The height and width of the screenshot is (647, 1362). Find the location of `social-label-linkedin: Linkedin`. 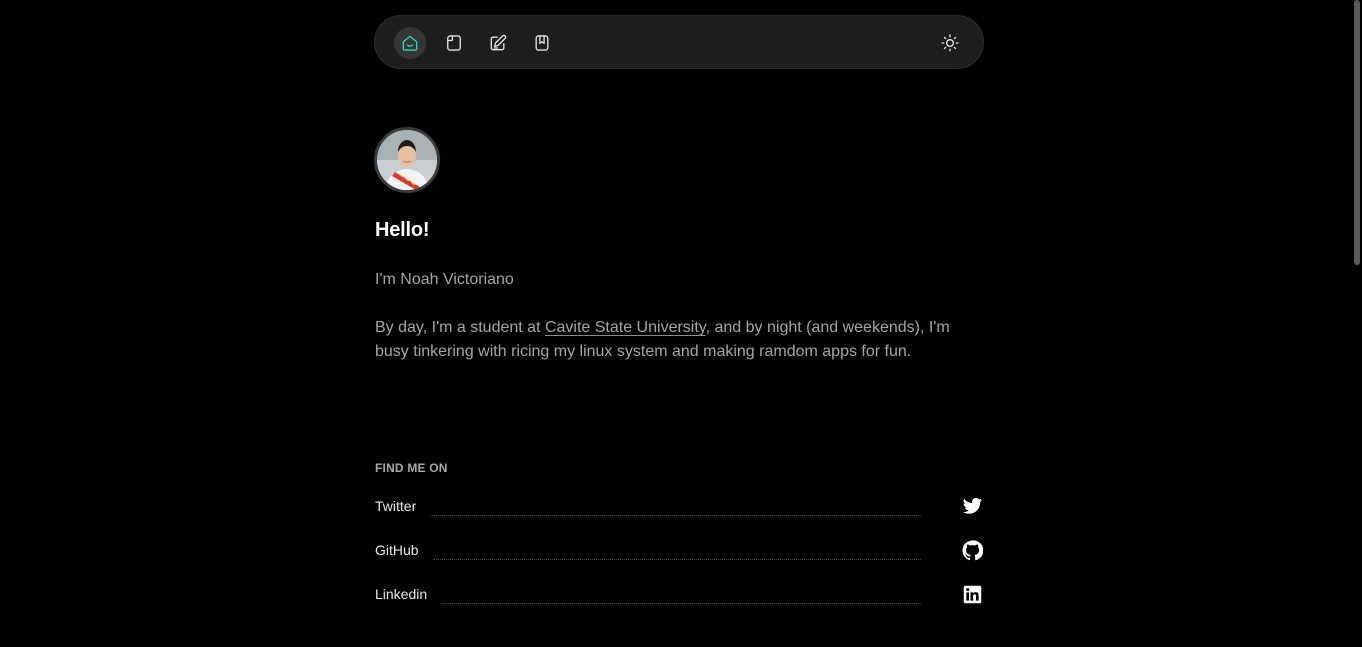

social-label-linkedin: Linkedin is located at coordinates (401, 594).